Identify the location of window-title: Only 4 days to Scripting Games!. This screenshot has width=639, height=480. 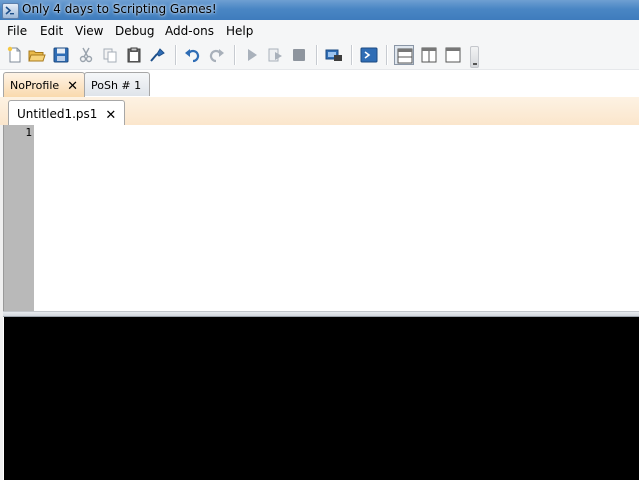
(119, 9).